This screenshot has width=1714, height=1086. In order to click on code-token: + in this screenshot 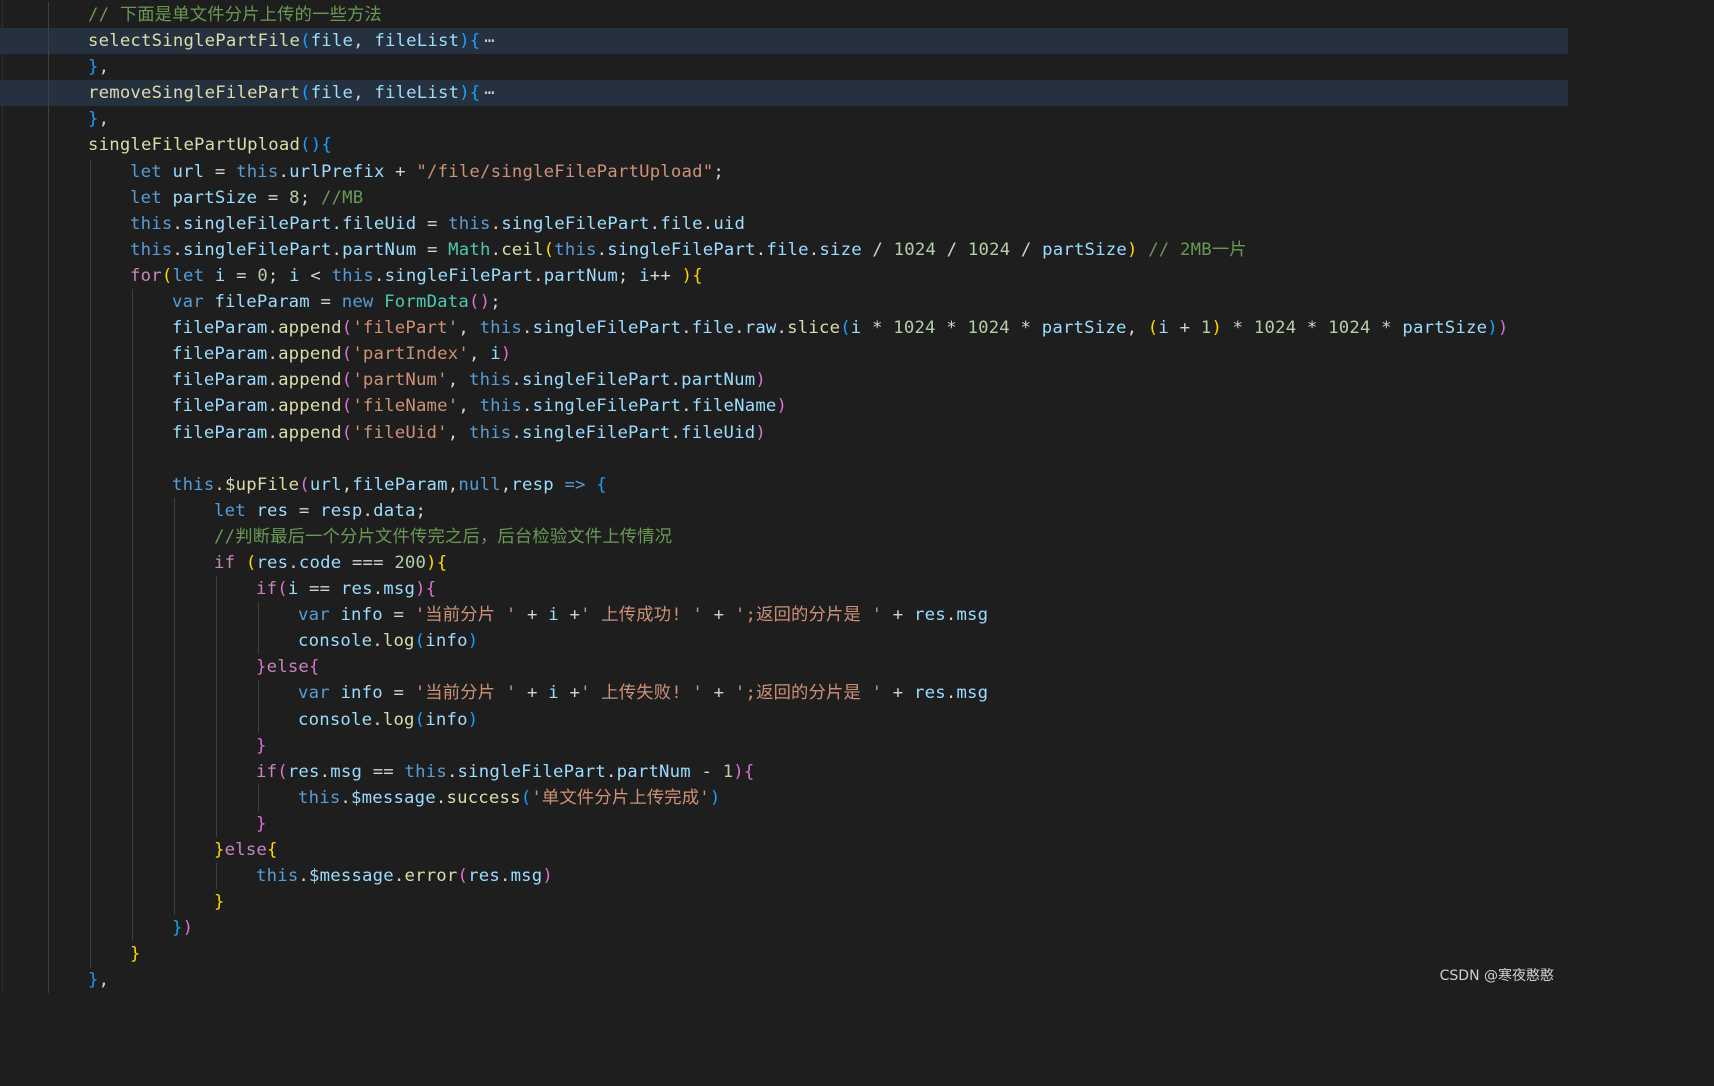, I will do `click(400, 171)`.